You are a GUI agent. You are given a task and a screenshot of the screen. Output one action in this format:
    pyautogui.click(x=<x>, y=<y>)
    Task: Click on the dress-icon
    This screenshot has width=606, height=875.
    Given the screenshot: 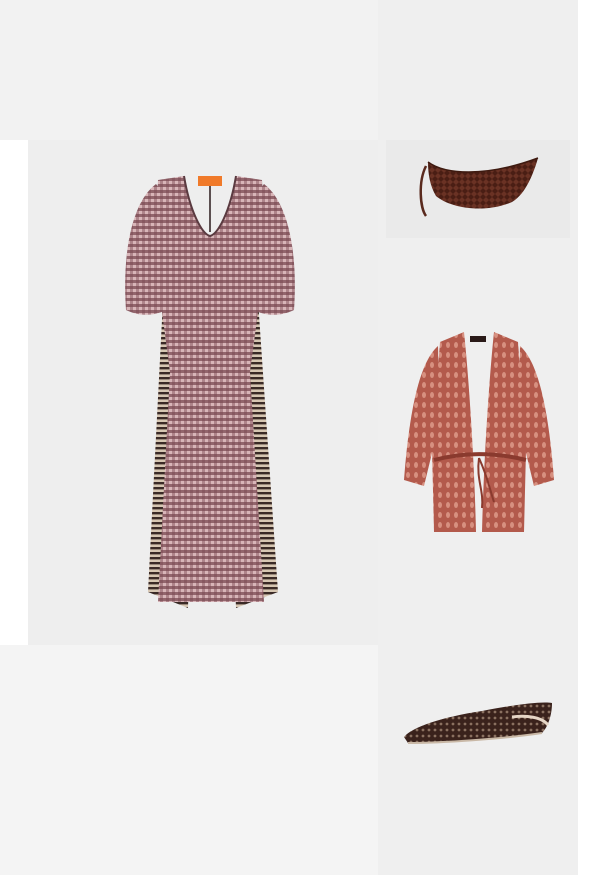 What is the action you would take?
    pyautogui.click(x=210, y=391)
    